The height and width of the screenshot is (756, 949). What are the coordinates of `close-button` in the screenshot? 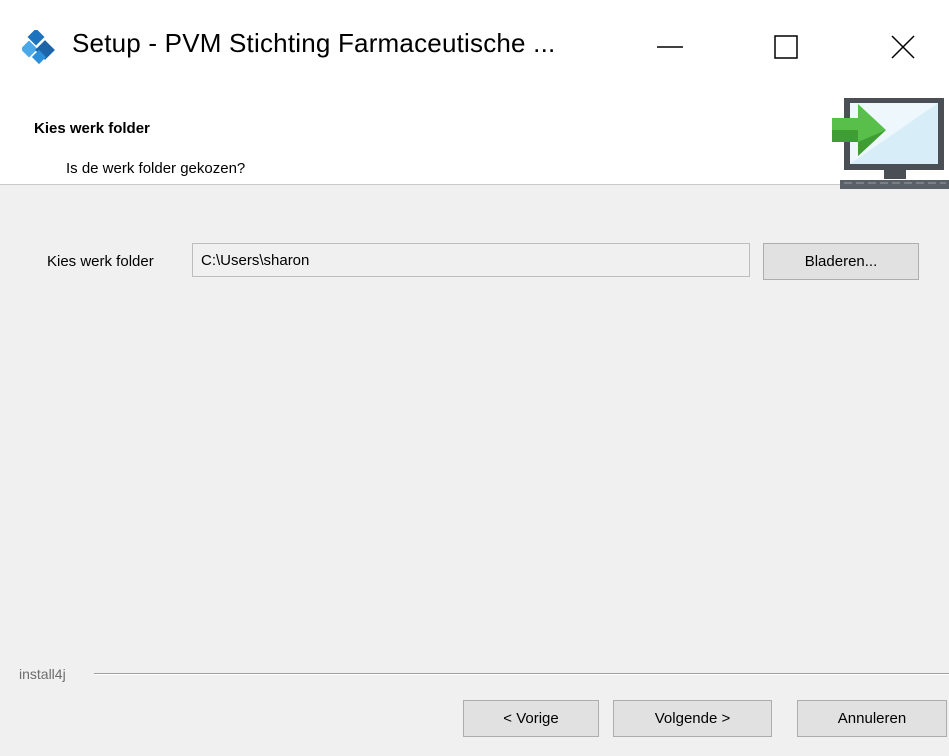 It's located at (903, 47).